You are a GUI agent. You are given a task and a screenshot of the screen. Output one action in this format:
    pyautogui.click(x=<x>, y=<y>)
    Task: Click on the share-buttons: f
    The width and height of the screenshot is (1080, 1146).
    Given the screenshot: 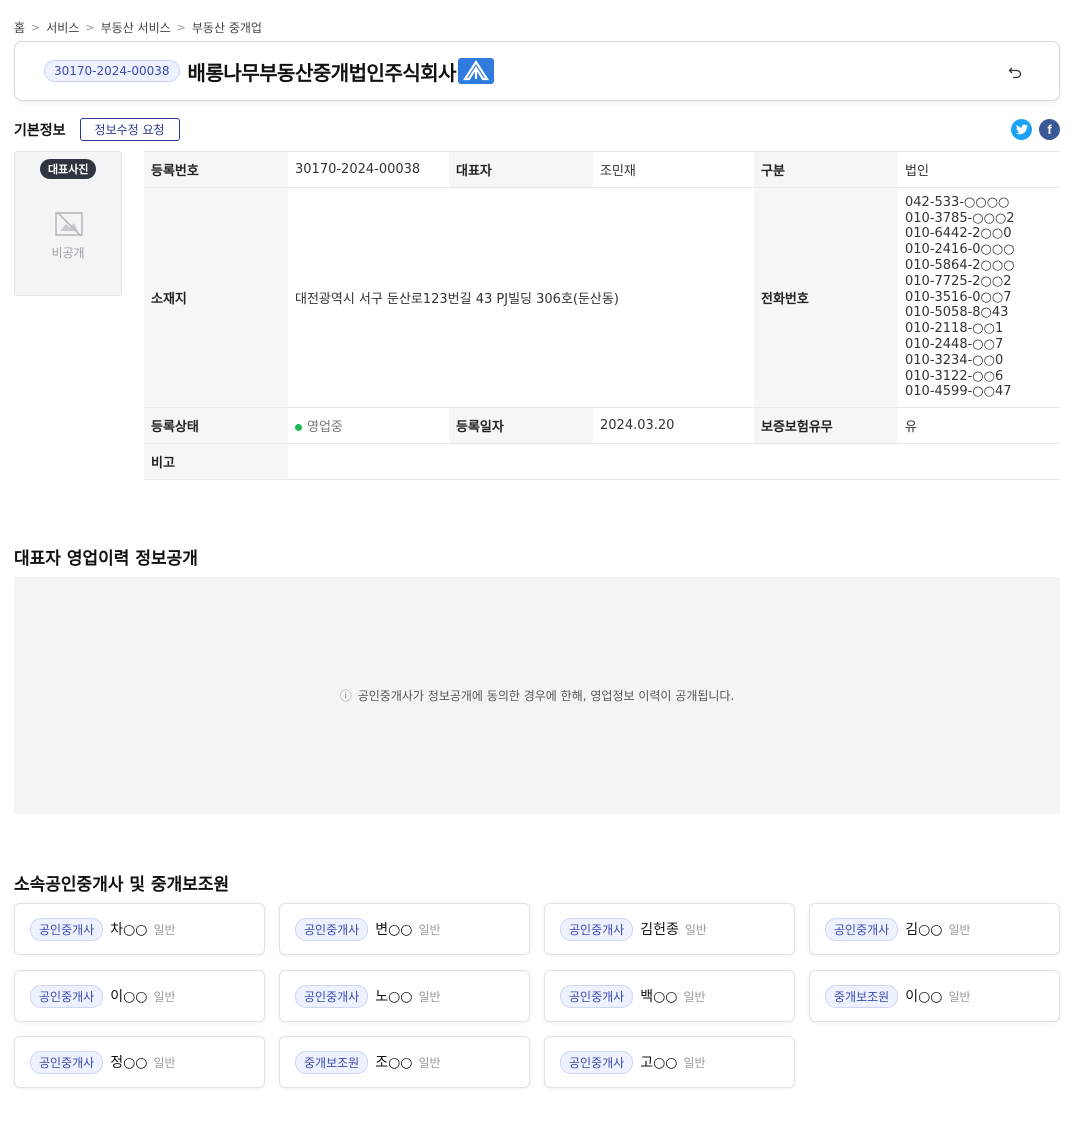 What is the action you would take?
    pyautogui.click(x=1035, y=129)
    